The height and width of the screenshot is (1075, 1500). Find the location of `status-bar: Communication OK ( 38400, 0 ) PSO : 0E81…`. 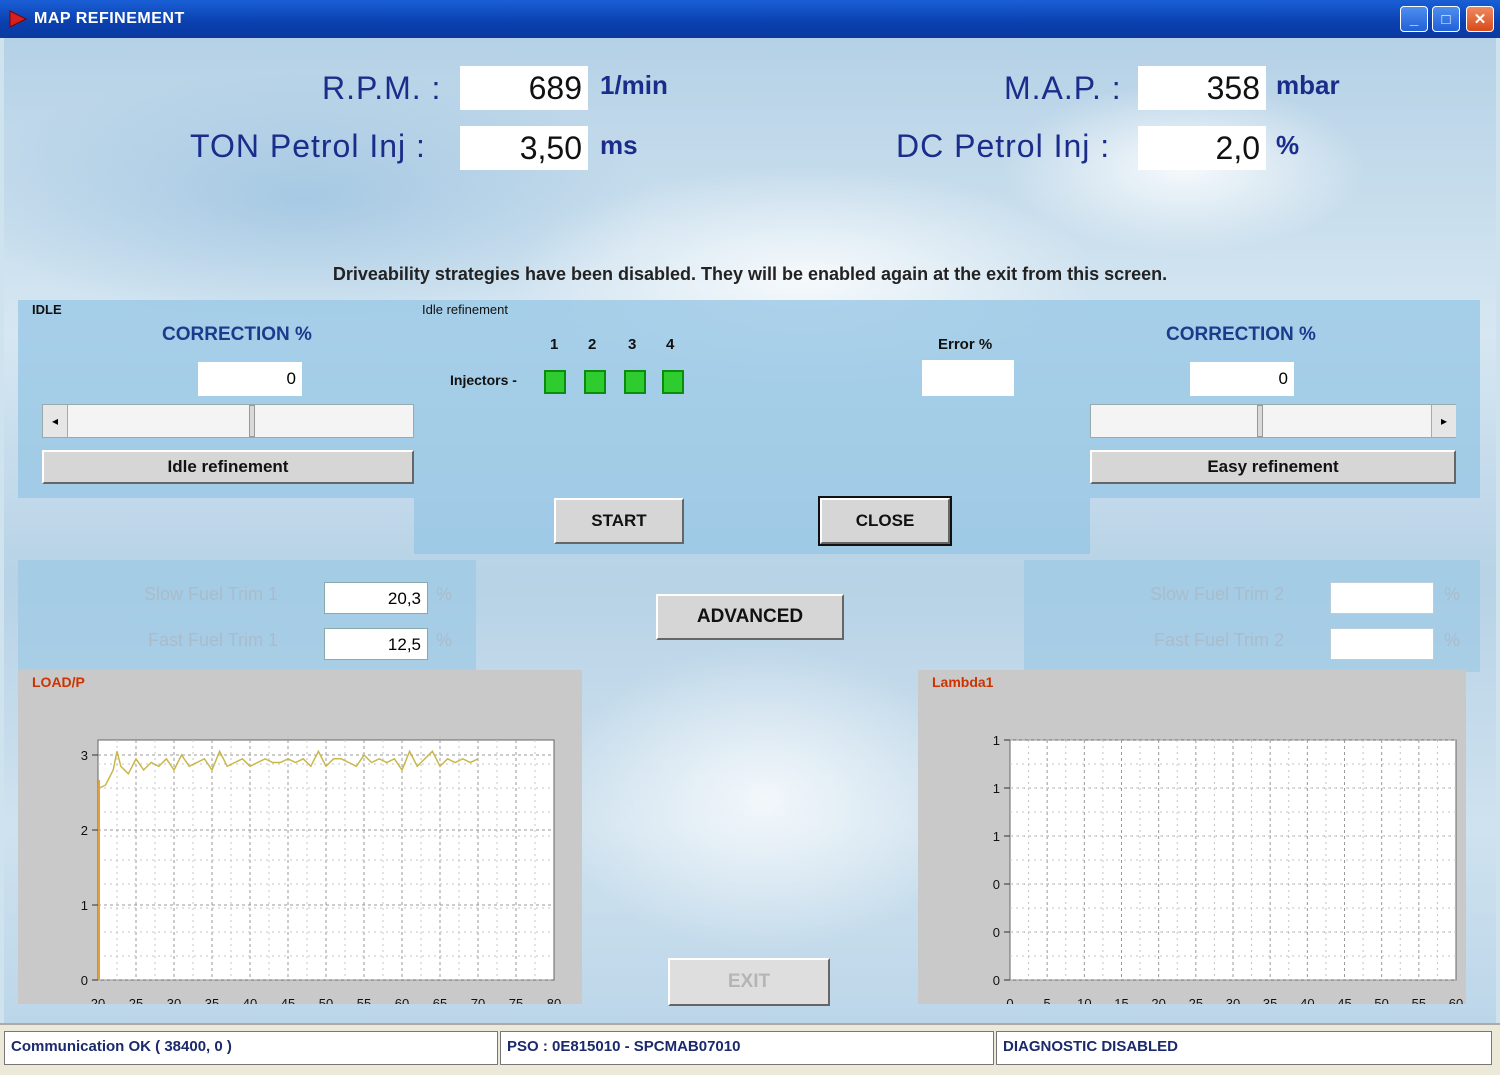

status-bar: Communication OK ( 38400, 0 ) PSO : 0E81… is located at coordinates (750, 1049).